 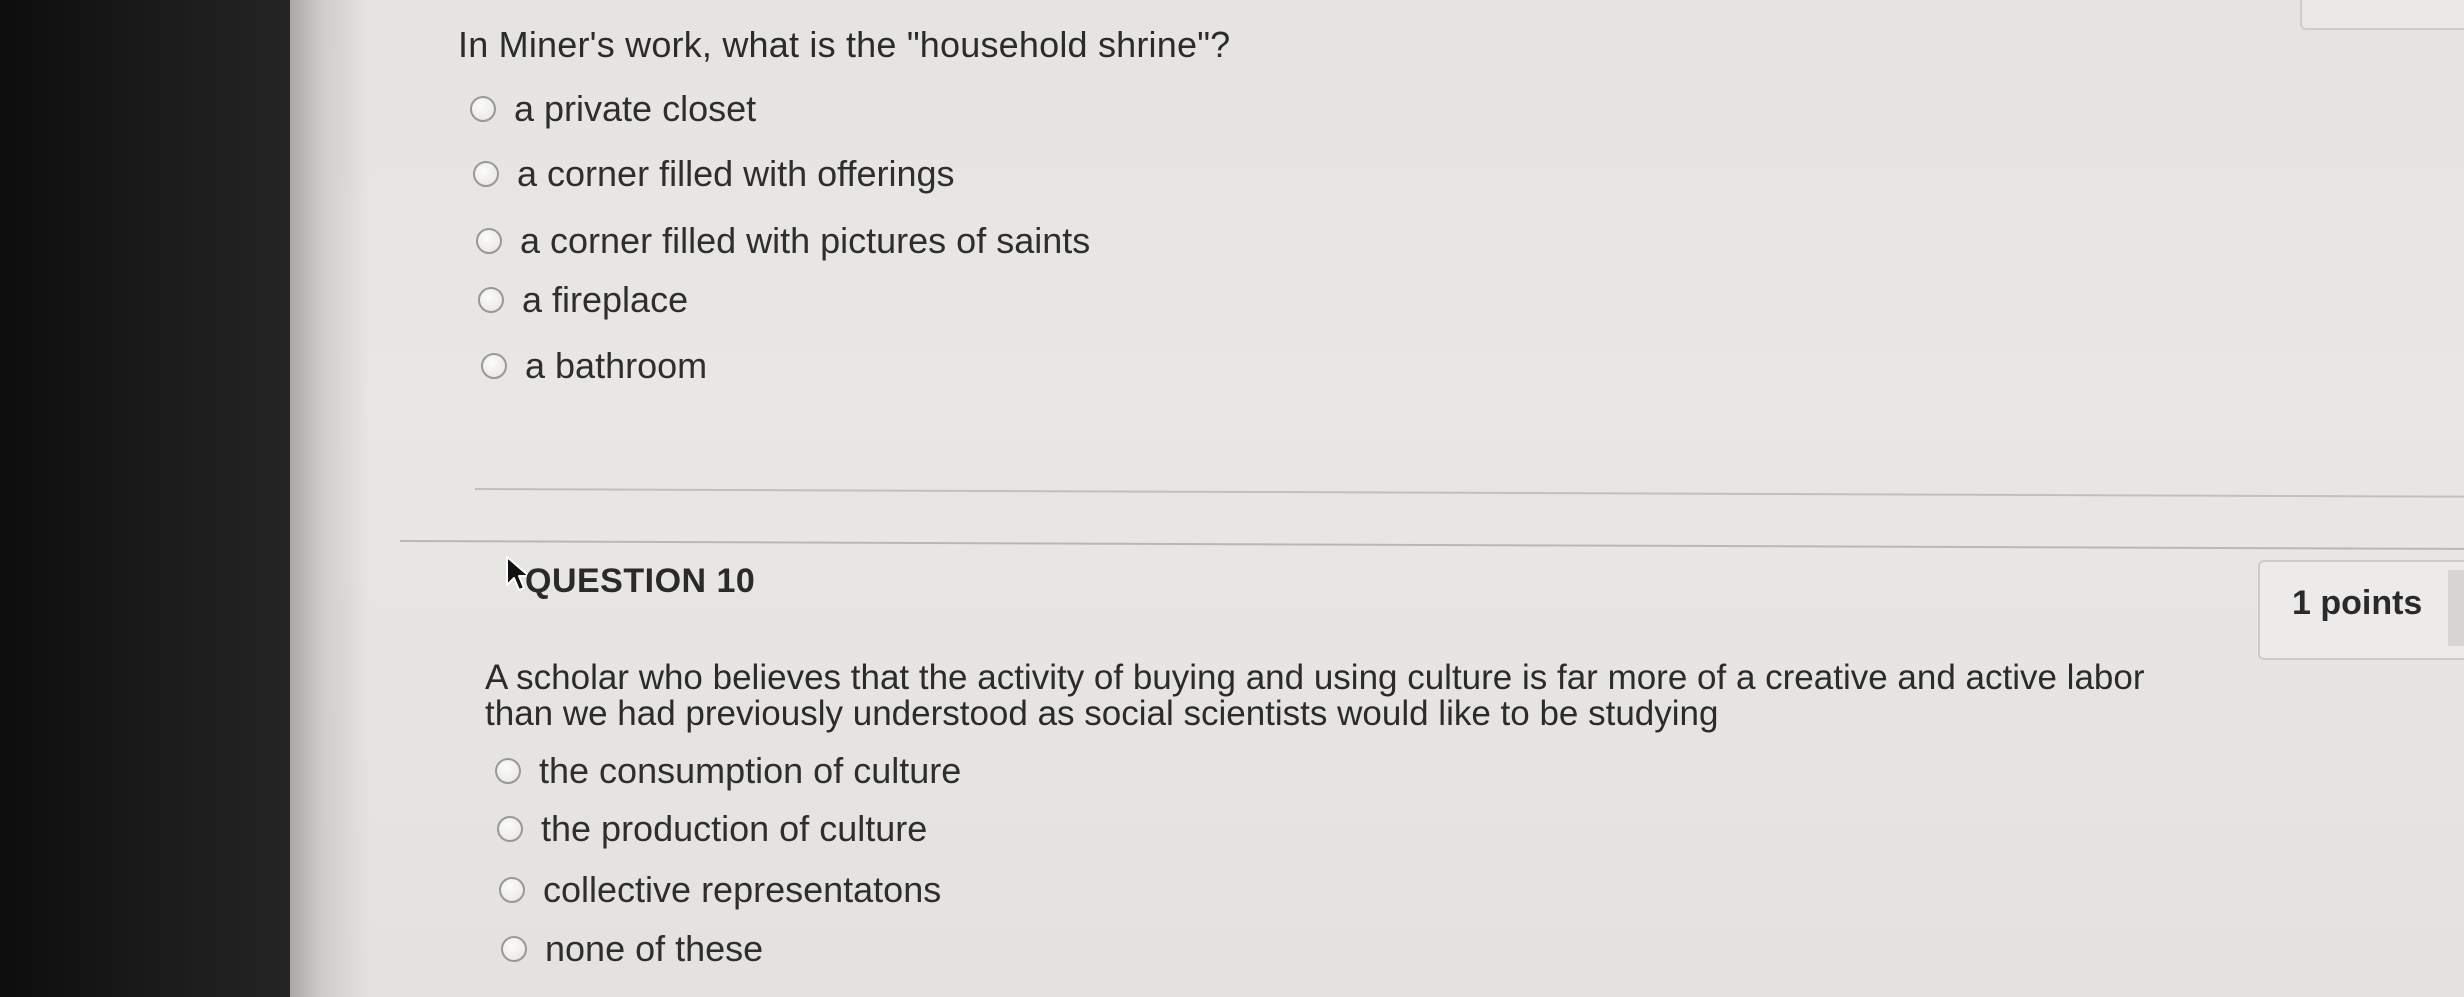 What do you see at coordinates (2357, 603) in the screenshot?
I see `points-label: 1 points` at bounding box center [2357, 603].